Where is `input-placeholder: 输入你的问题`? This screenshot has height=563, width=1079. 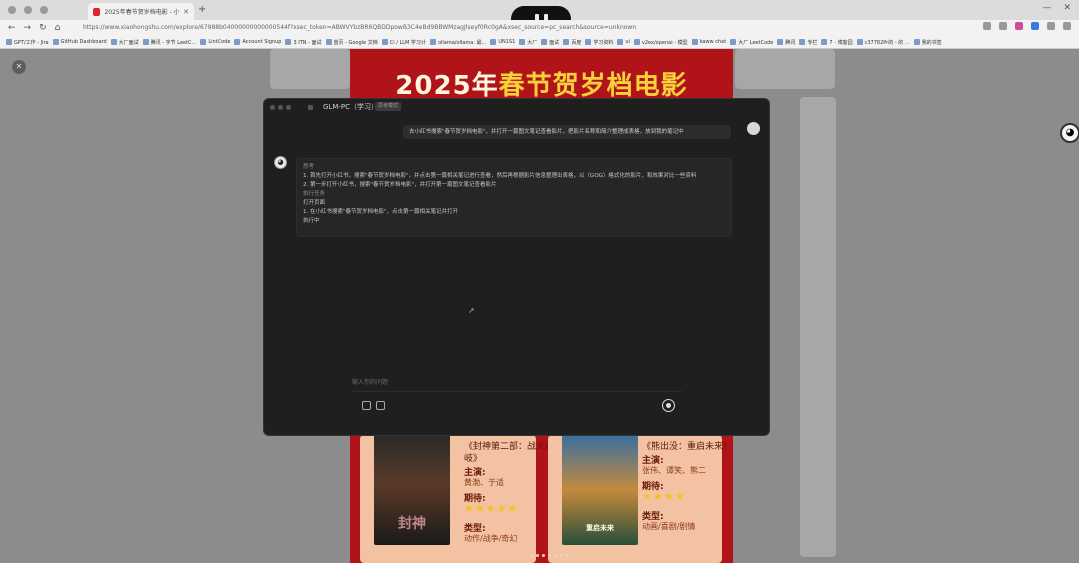 input-placeholder: 输入你的问题 is located at coordinates (370, 382).